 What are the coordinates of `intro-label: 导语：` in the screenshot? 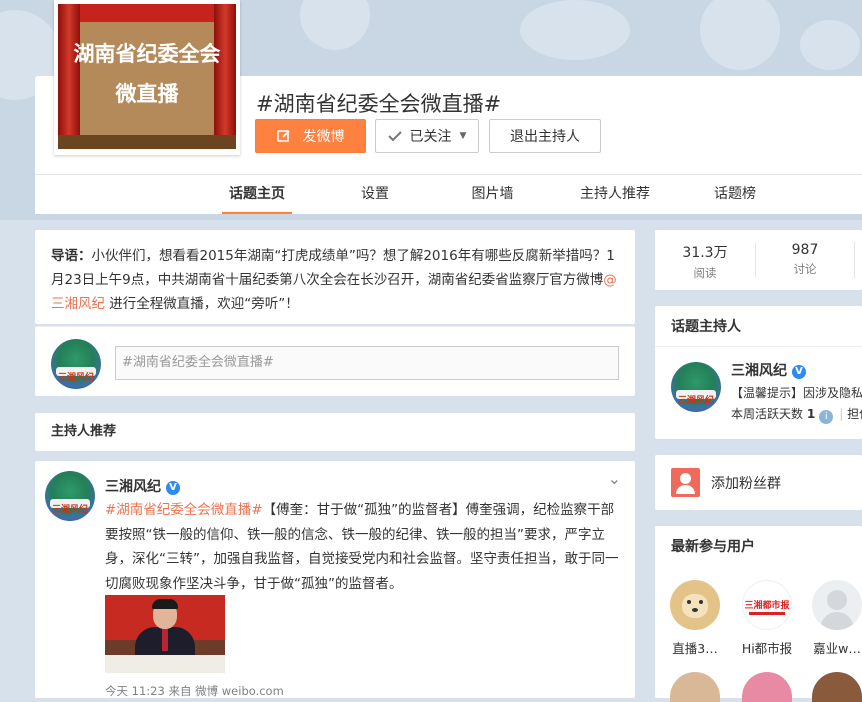 It's located at (71, 256).